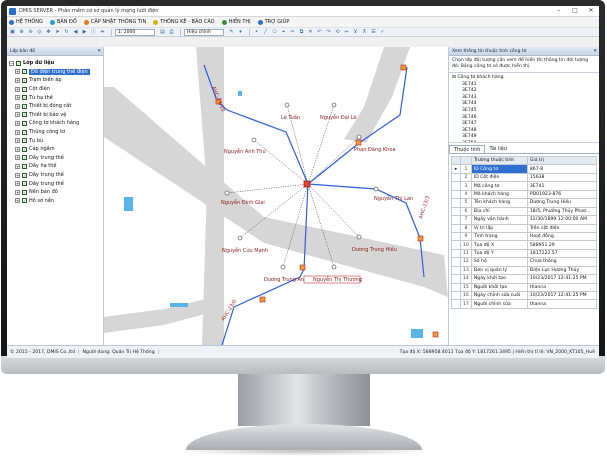 The width and height of the screenshot is (607, 462). I want to click on identify-icon: ⓘ, so click(93, 32).